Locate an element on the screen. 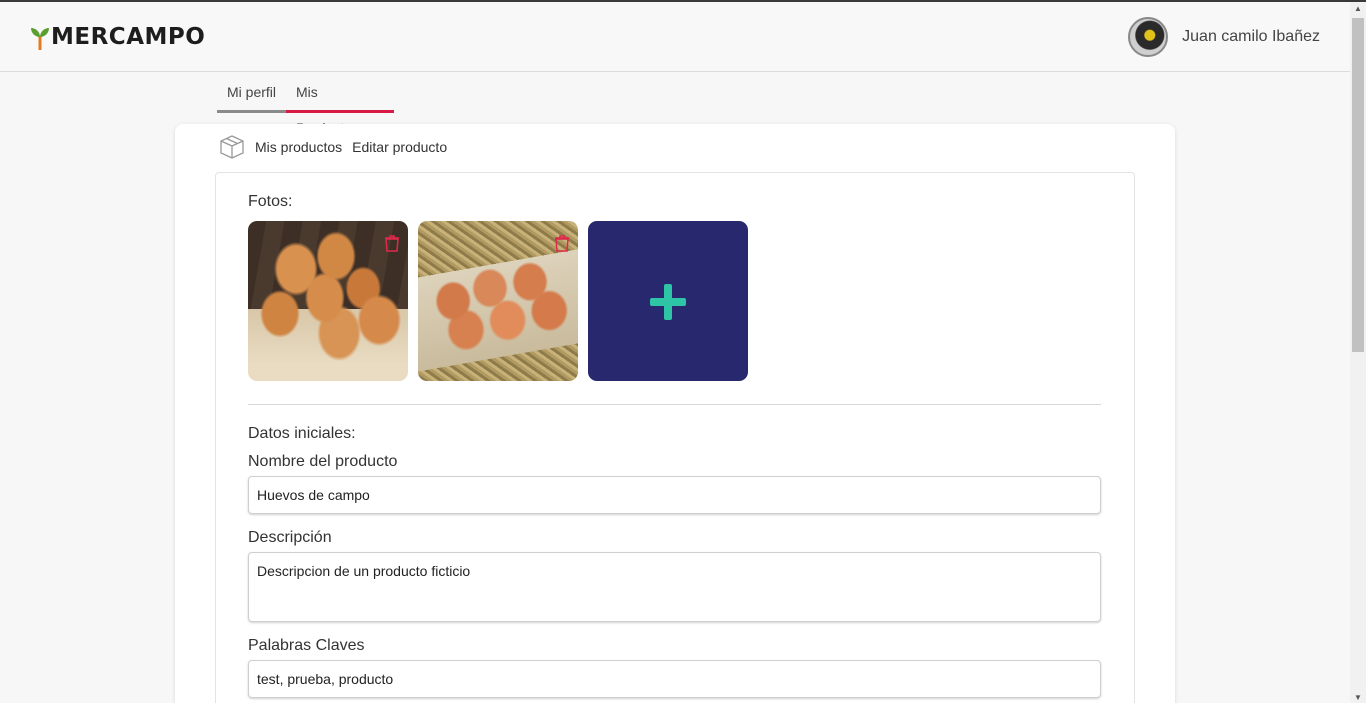 This screenshot has height=703, width=1366. user-menu: Juan camilo Ibañez is located at coordinates (1224, 37).